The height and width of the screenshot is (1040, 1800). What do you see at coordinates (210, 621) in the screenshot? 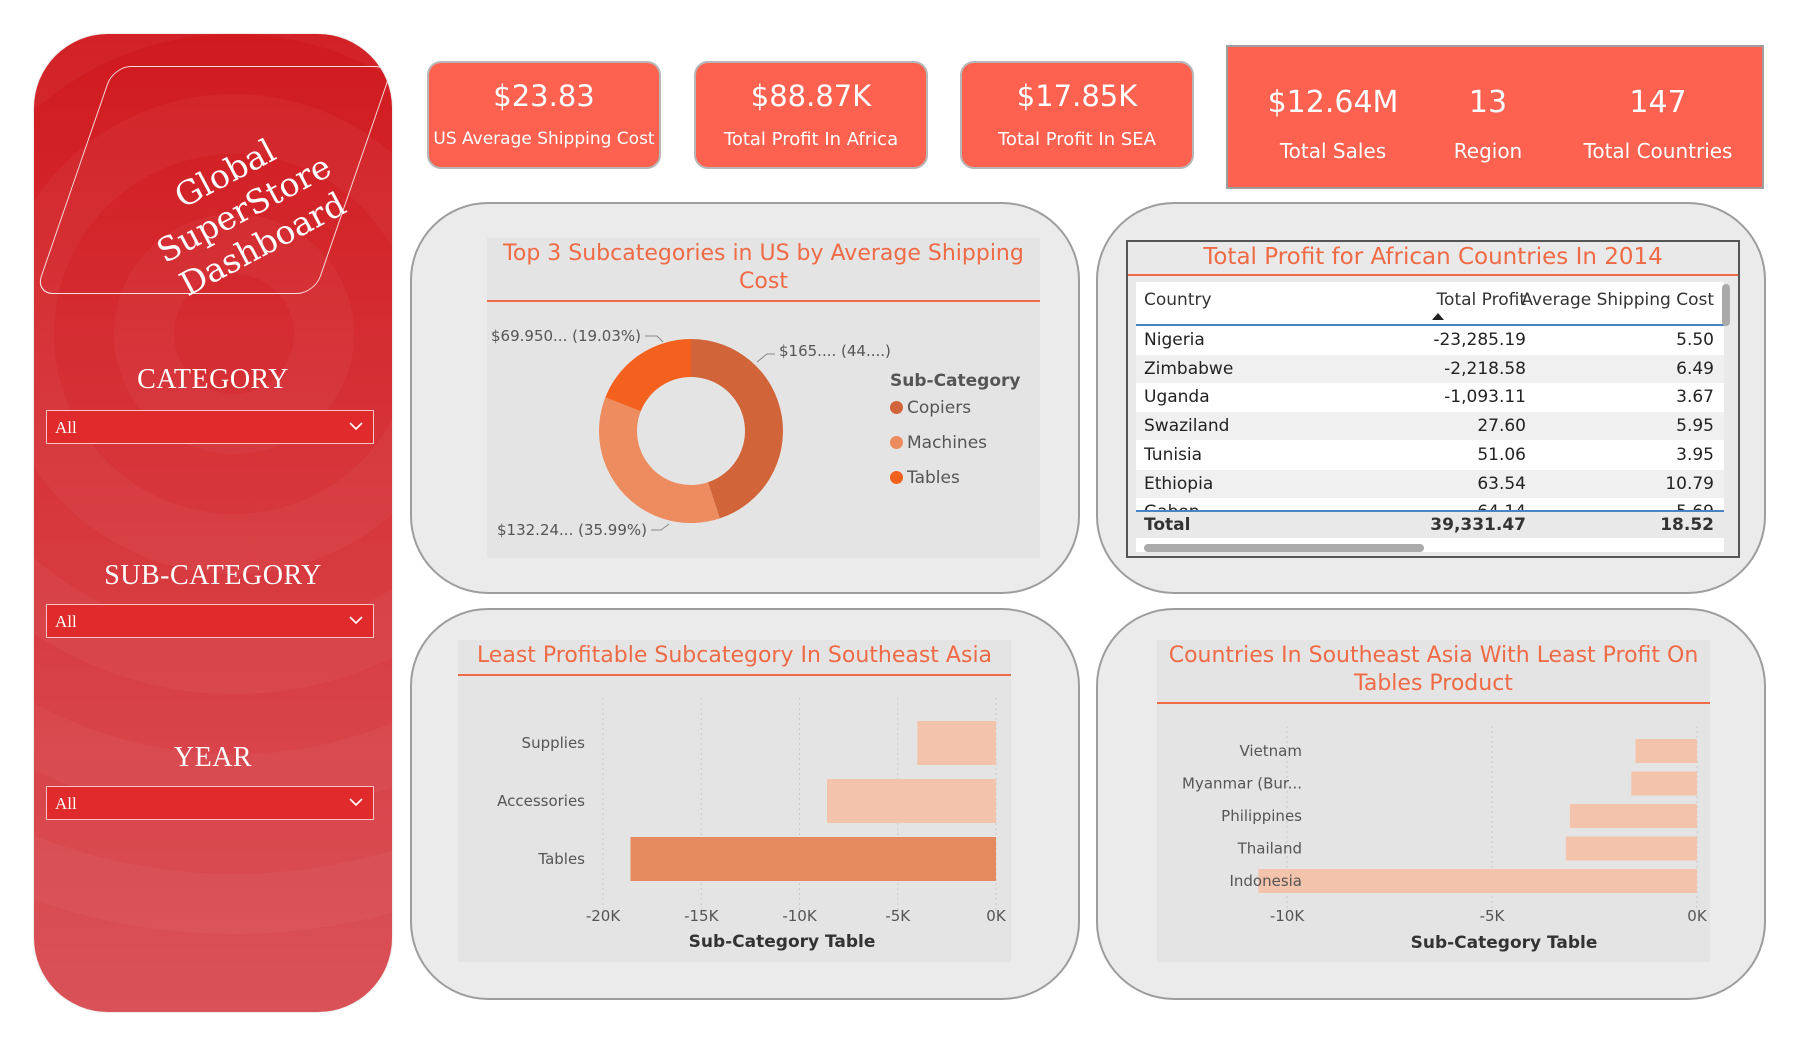
I see `subcategory-dropdown: All` at bounding box center [210, 621].